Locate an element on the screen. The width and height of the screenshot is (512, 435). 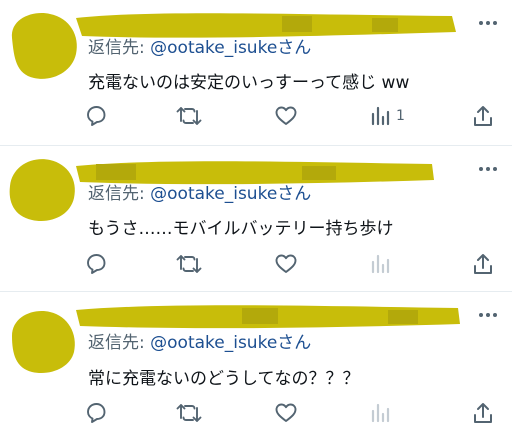
views-button: 1 is located at coordinates (387, 116).